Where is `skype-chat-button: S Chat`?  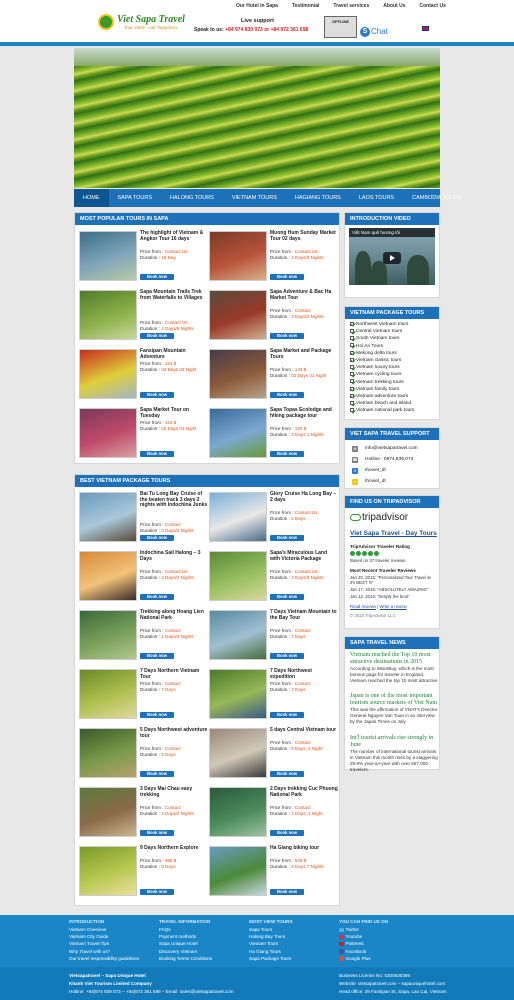
skype-chat-button: S Chat is located at coordinates (374, 32).